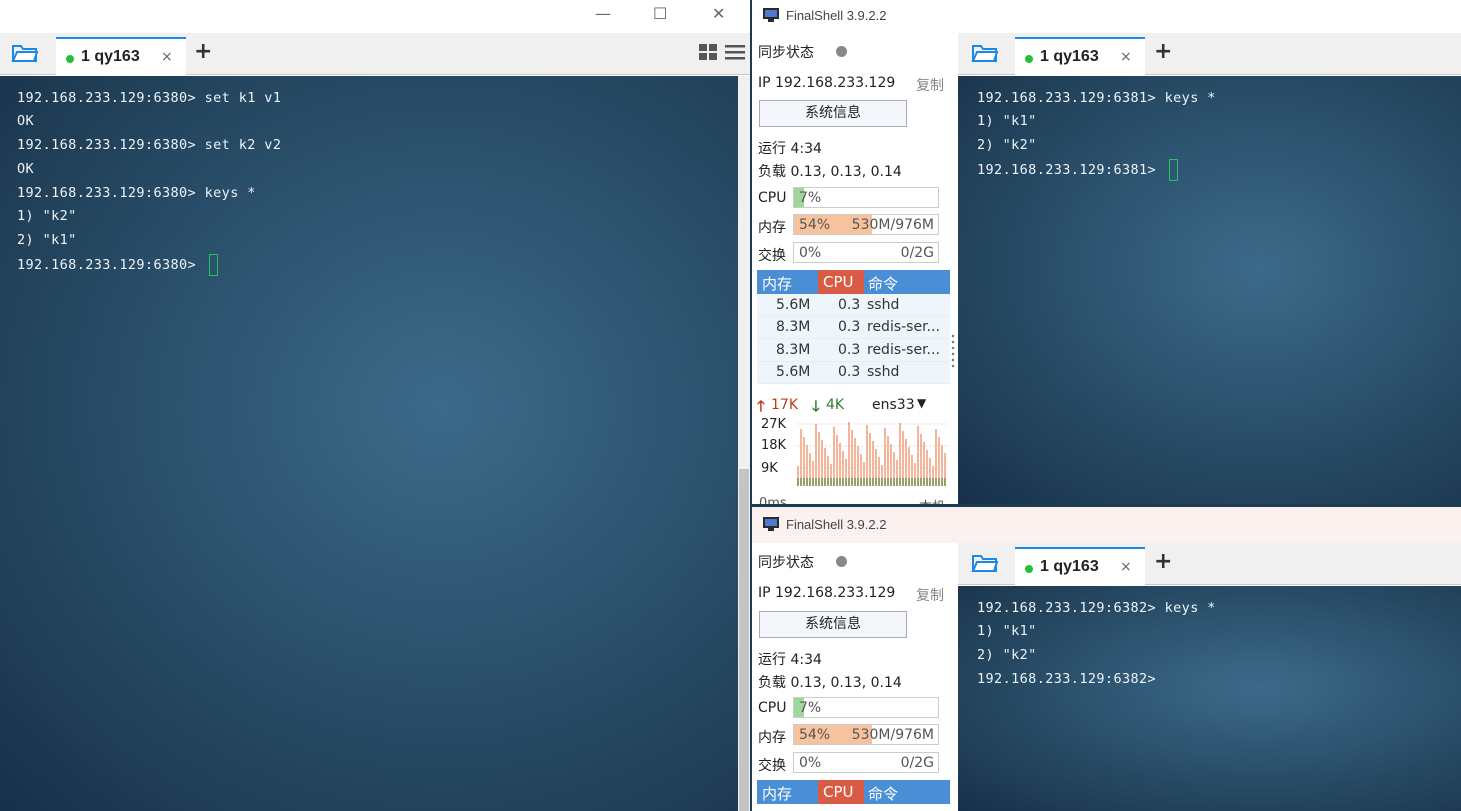  What do you see at coordinates (47, 216) in the screenshot?
I see `terminal-line: 1) "k2"` at bounding box center [47, 216].